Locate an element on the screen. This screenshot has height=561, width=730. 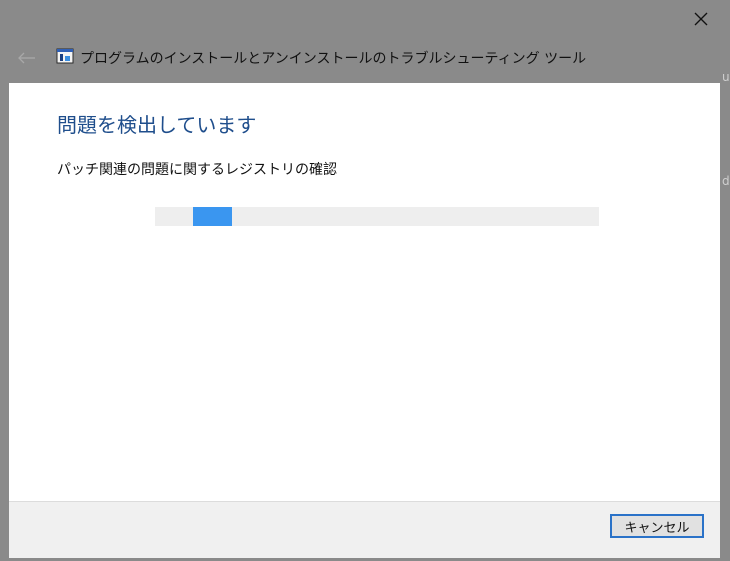
close-button is located at coordinates (701, 19).